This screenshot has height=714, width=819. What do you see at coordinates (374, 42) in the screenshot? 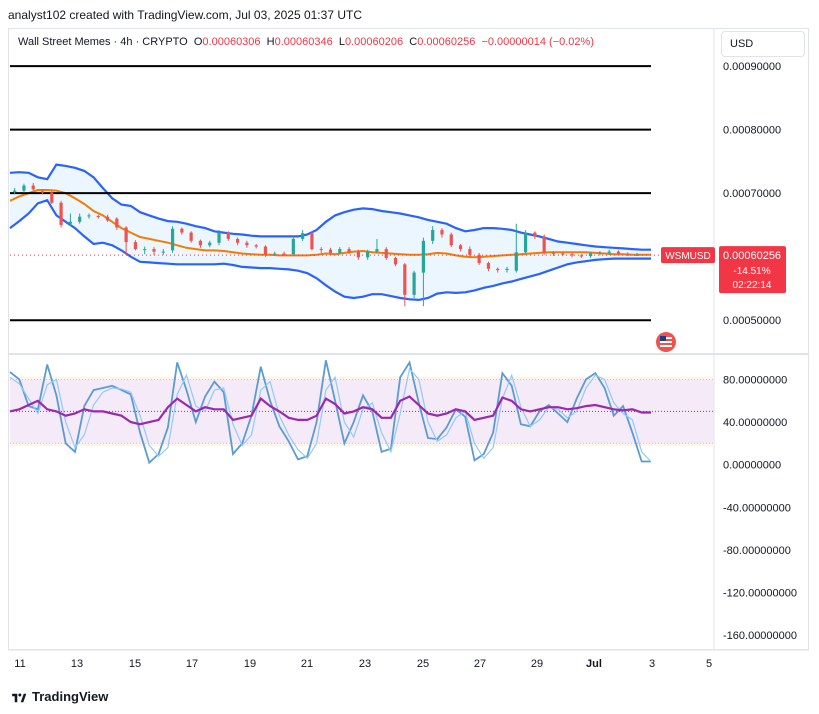
I see `legend-low-value: 0.00060206` at bounding box center [374, 42].